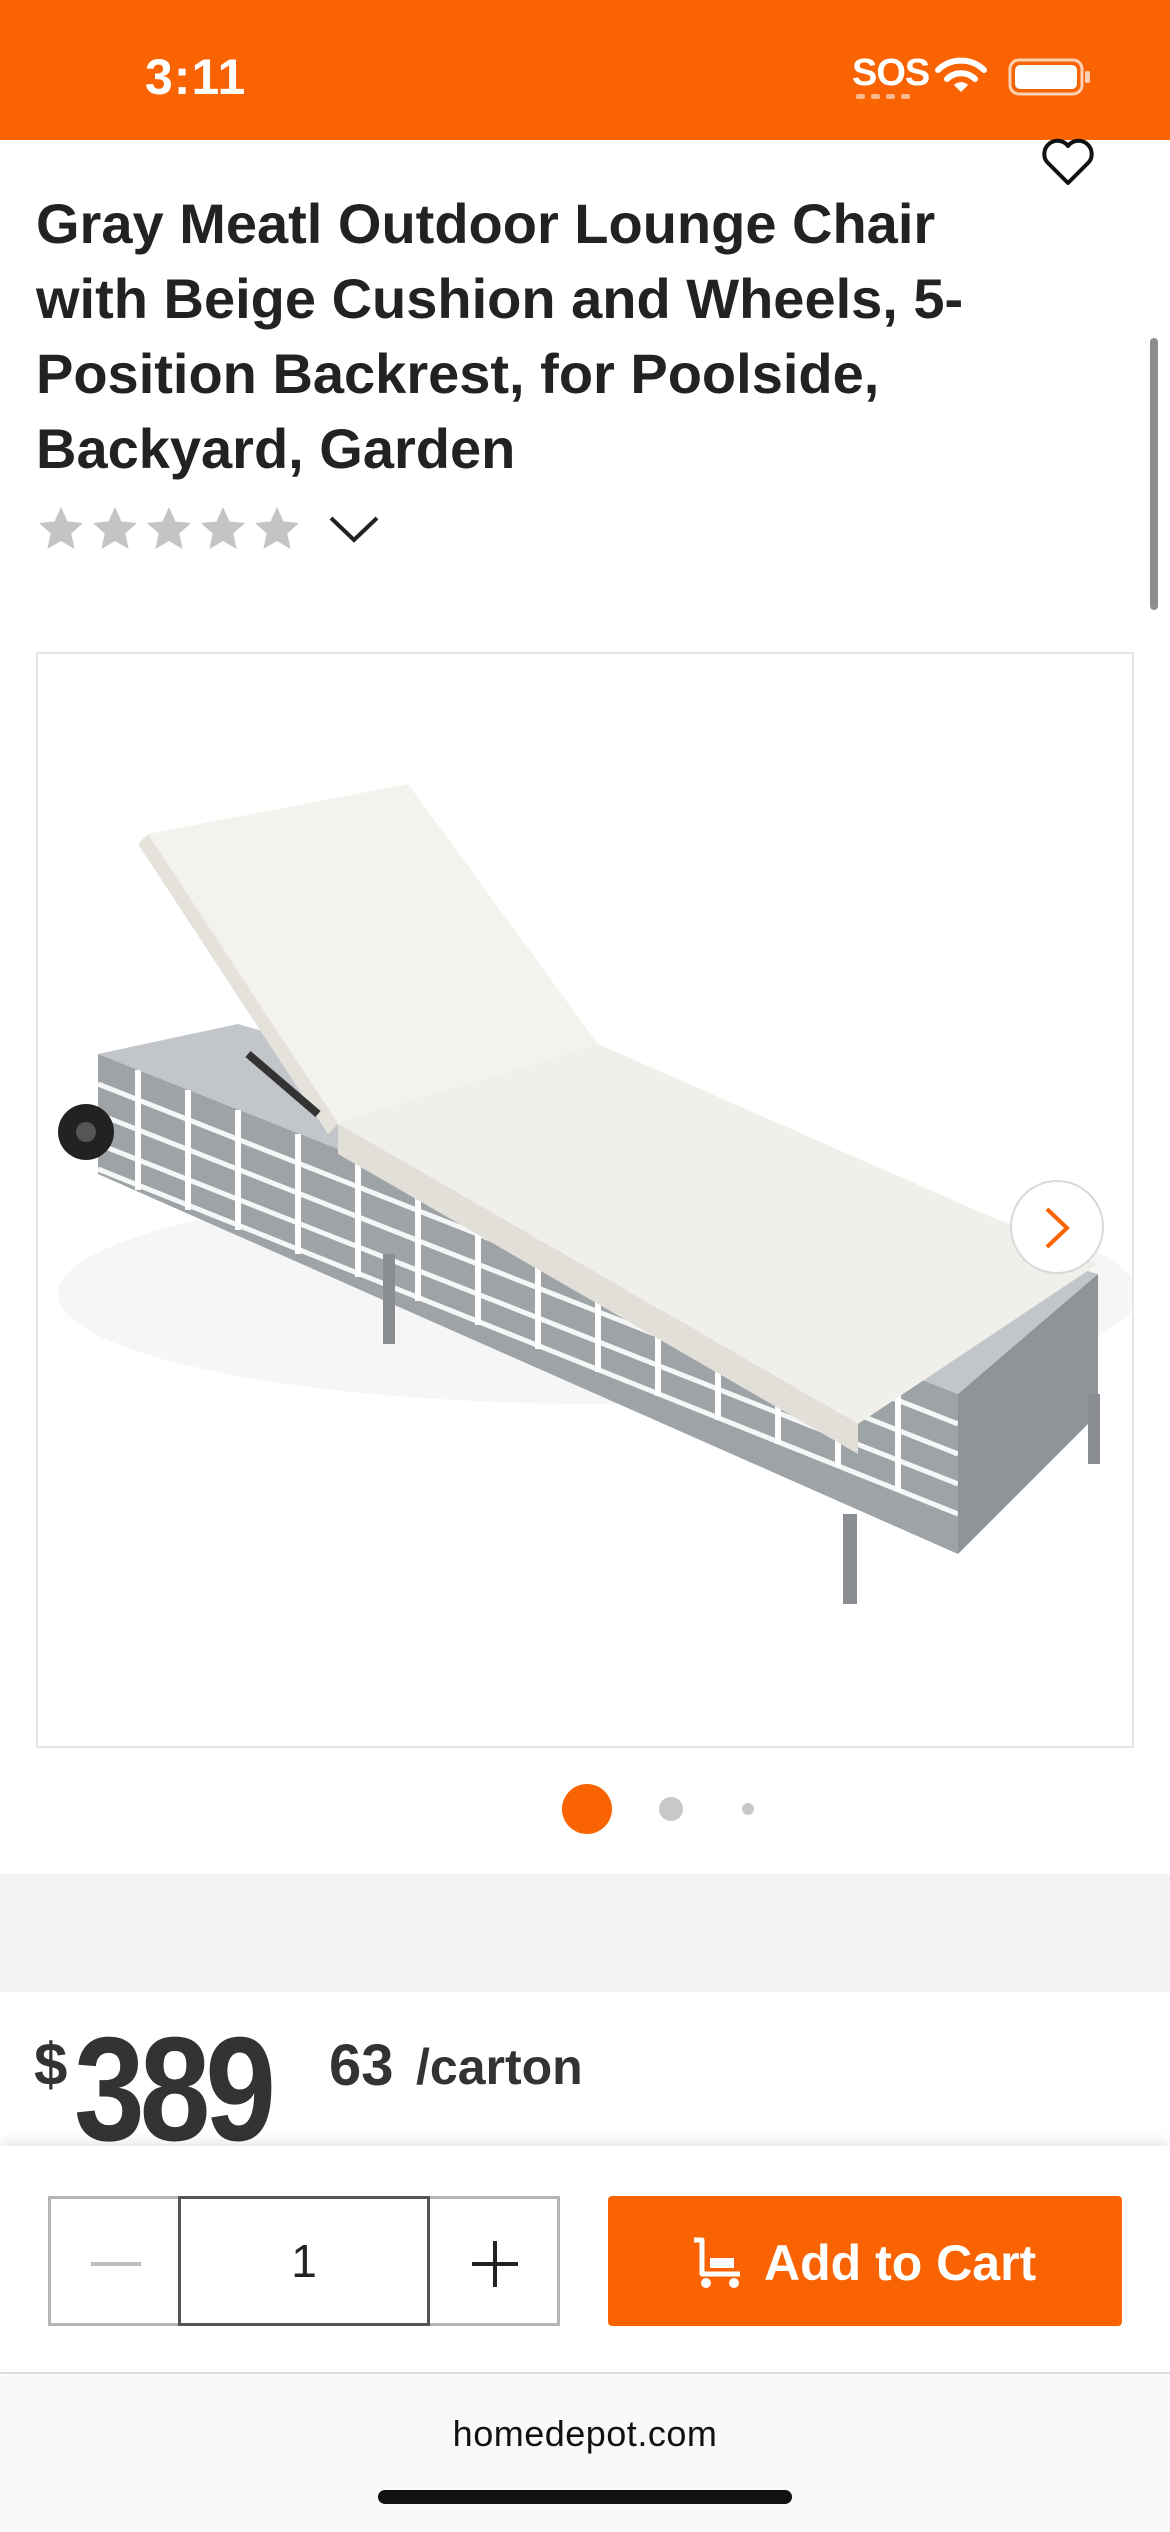 This screenshot has height=2532, width=1170. I want to click on quantity-increase-button, so click(495, 2261).